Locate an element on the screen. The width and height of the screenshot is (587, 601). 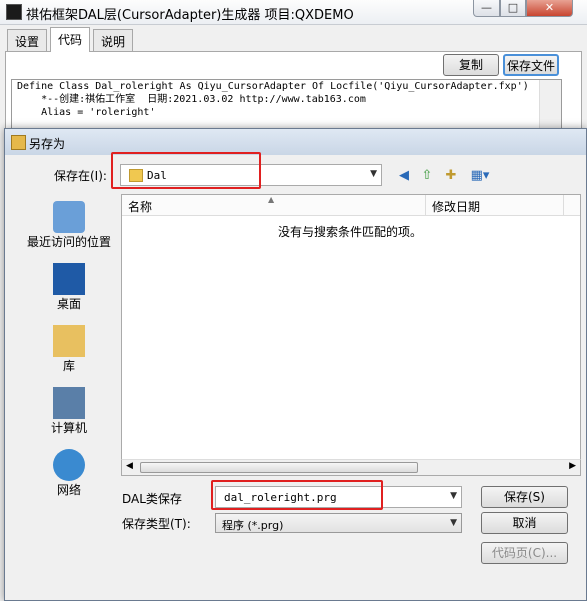
tab-help: 说明 is located at coordinates (113, 40).